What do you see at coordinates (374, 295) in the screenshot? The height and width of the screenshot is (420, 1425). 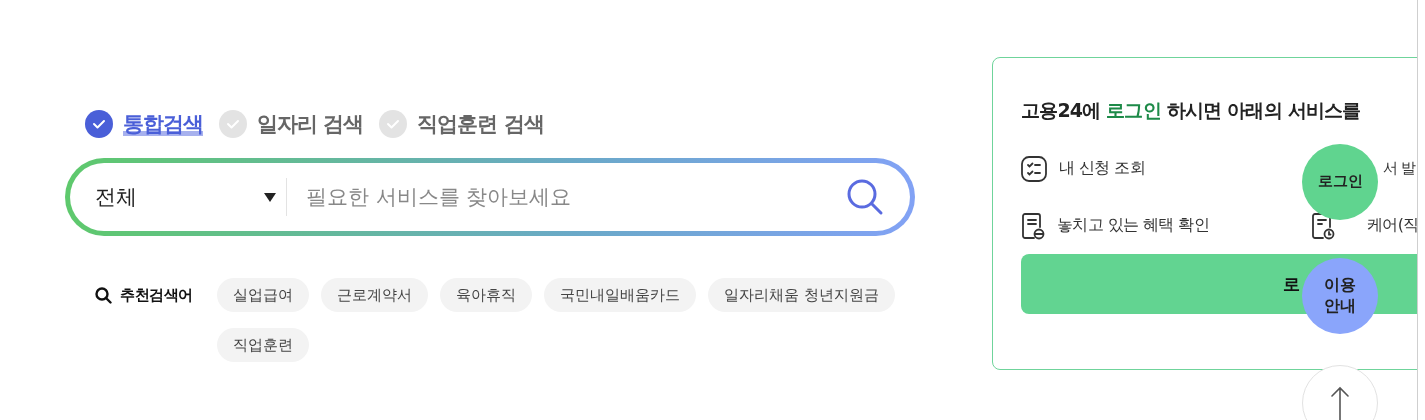 I see `keyword-chip: 근로계약서` at bounding box center [374, 295].